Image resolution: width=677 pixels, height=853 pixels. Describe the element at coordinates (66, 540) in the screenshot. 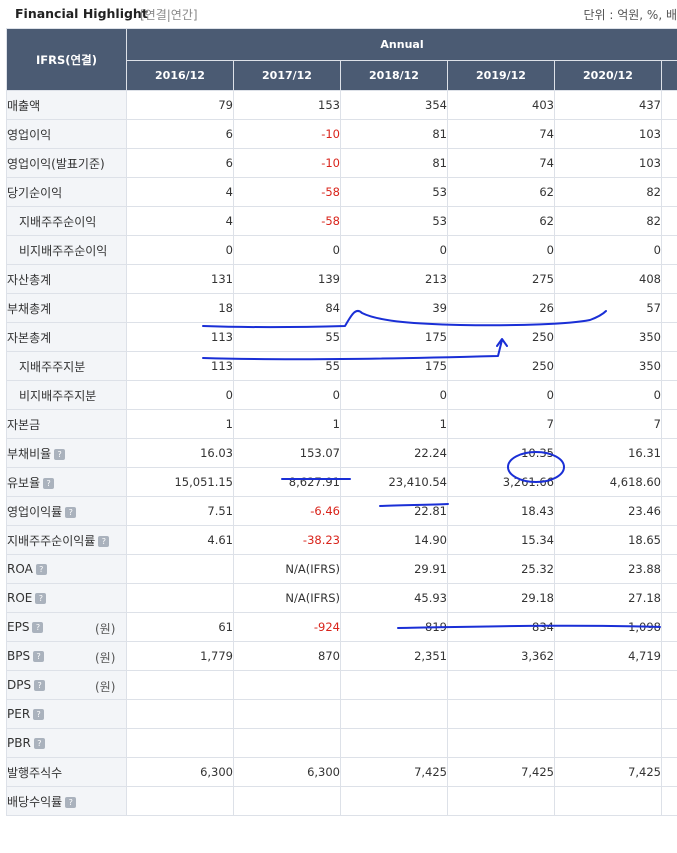

I see `row-label-cell: 지배주주순이익률?` at that location.